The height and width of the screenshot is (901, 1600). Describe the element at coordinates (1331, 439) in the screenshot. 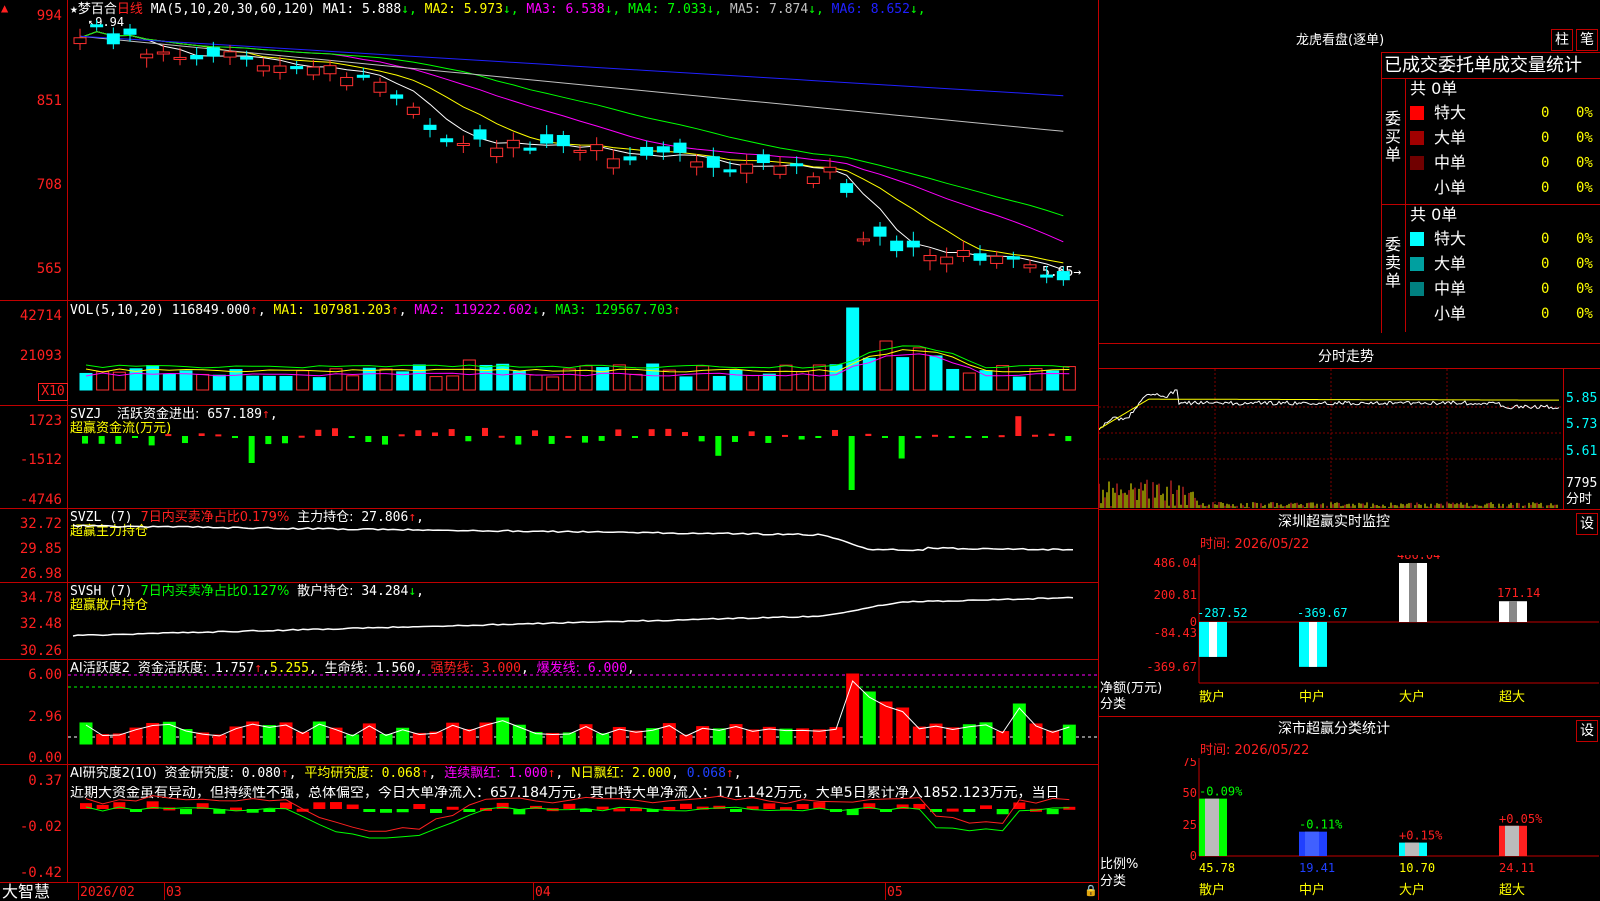

I see `intraday-chart` at that location.